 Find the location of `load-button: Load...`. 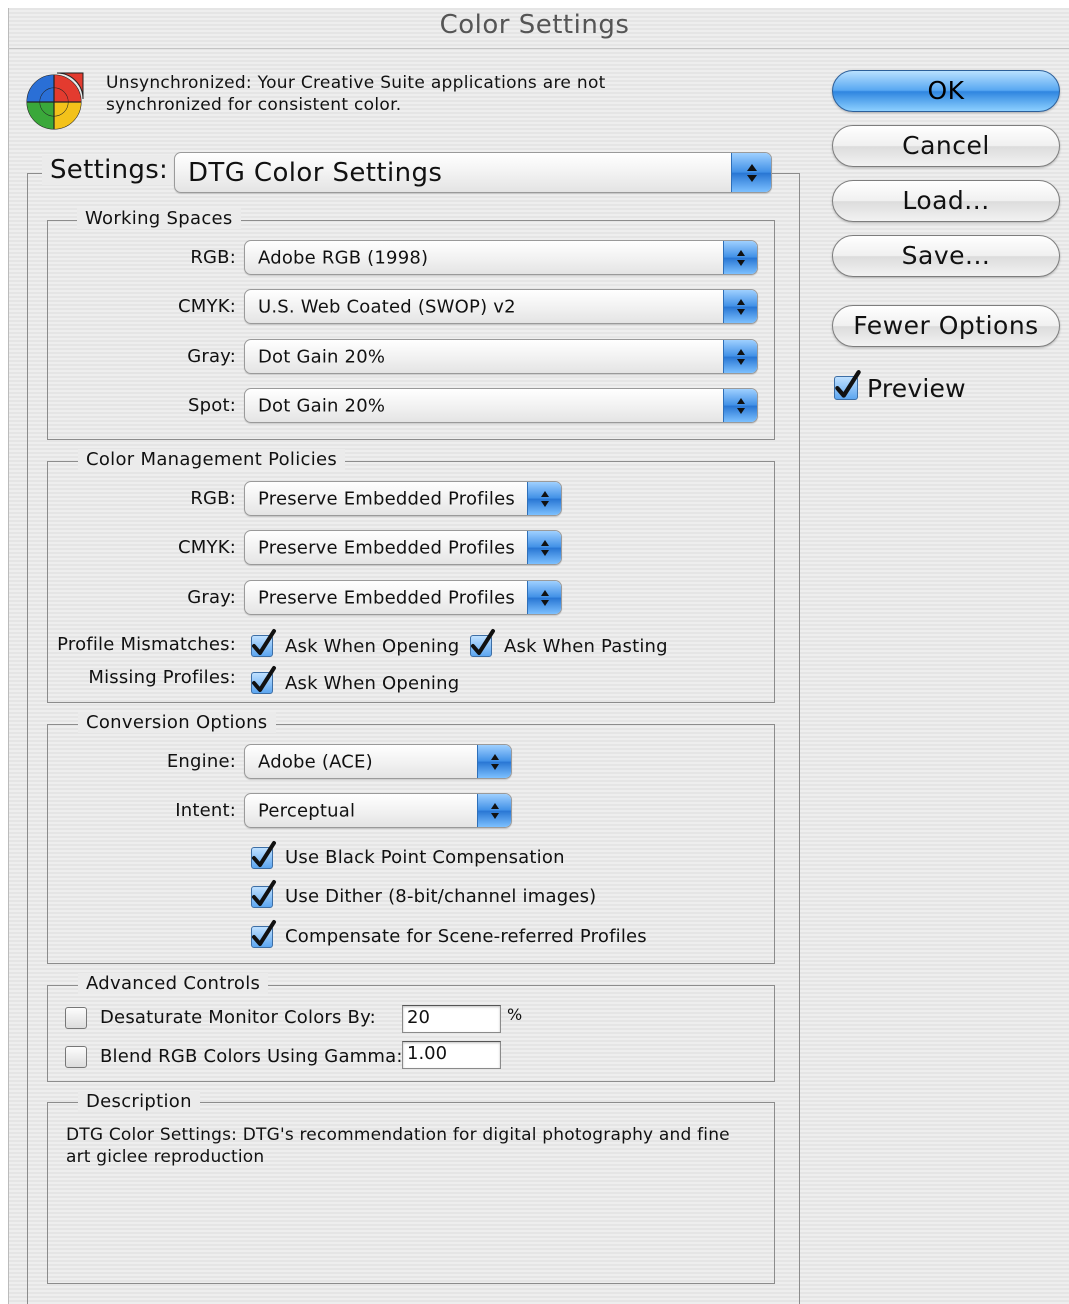

load-button: Load... is located at coordinates (946, 201).